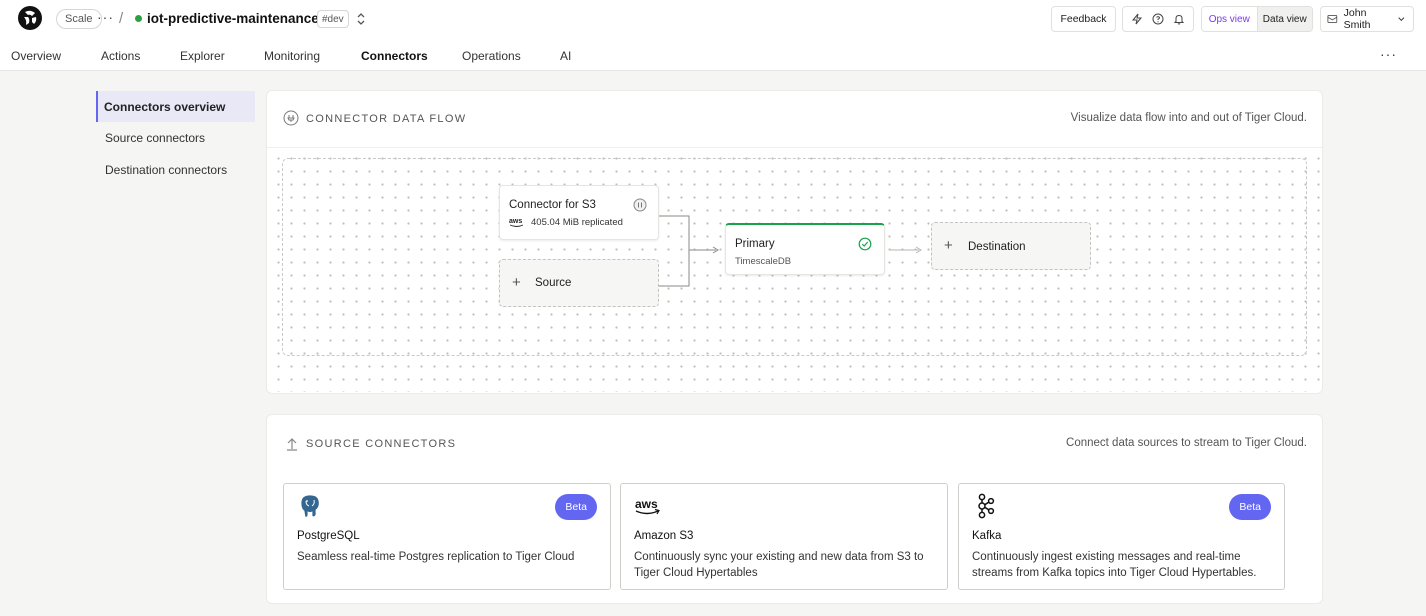  What do you see at coordinates (1388, 54) in the screenshot?
I see `more-tabs-icon: ···` at bounding box center [1388, 54].